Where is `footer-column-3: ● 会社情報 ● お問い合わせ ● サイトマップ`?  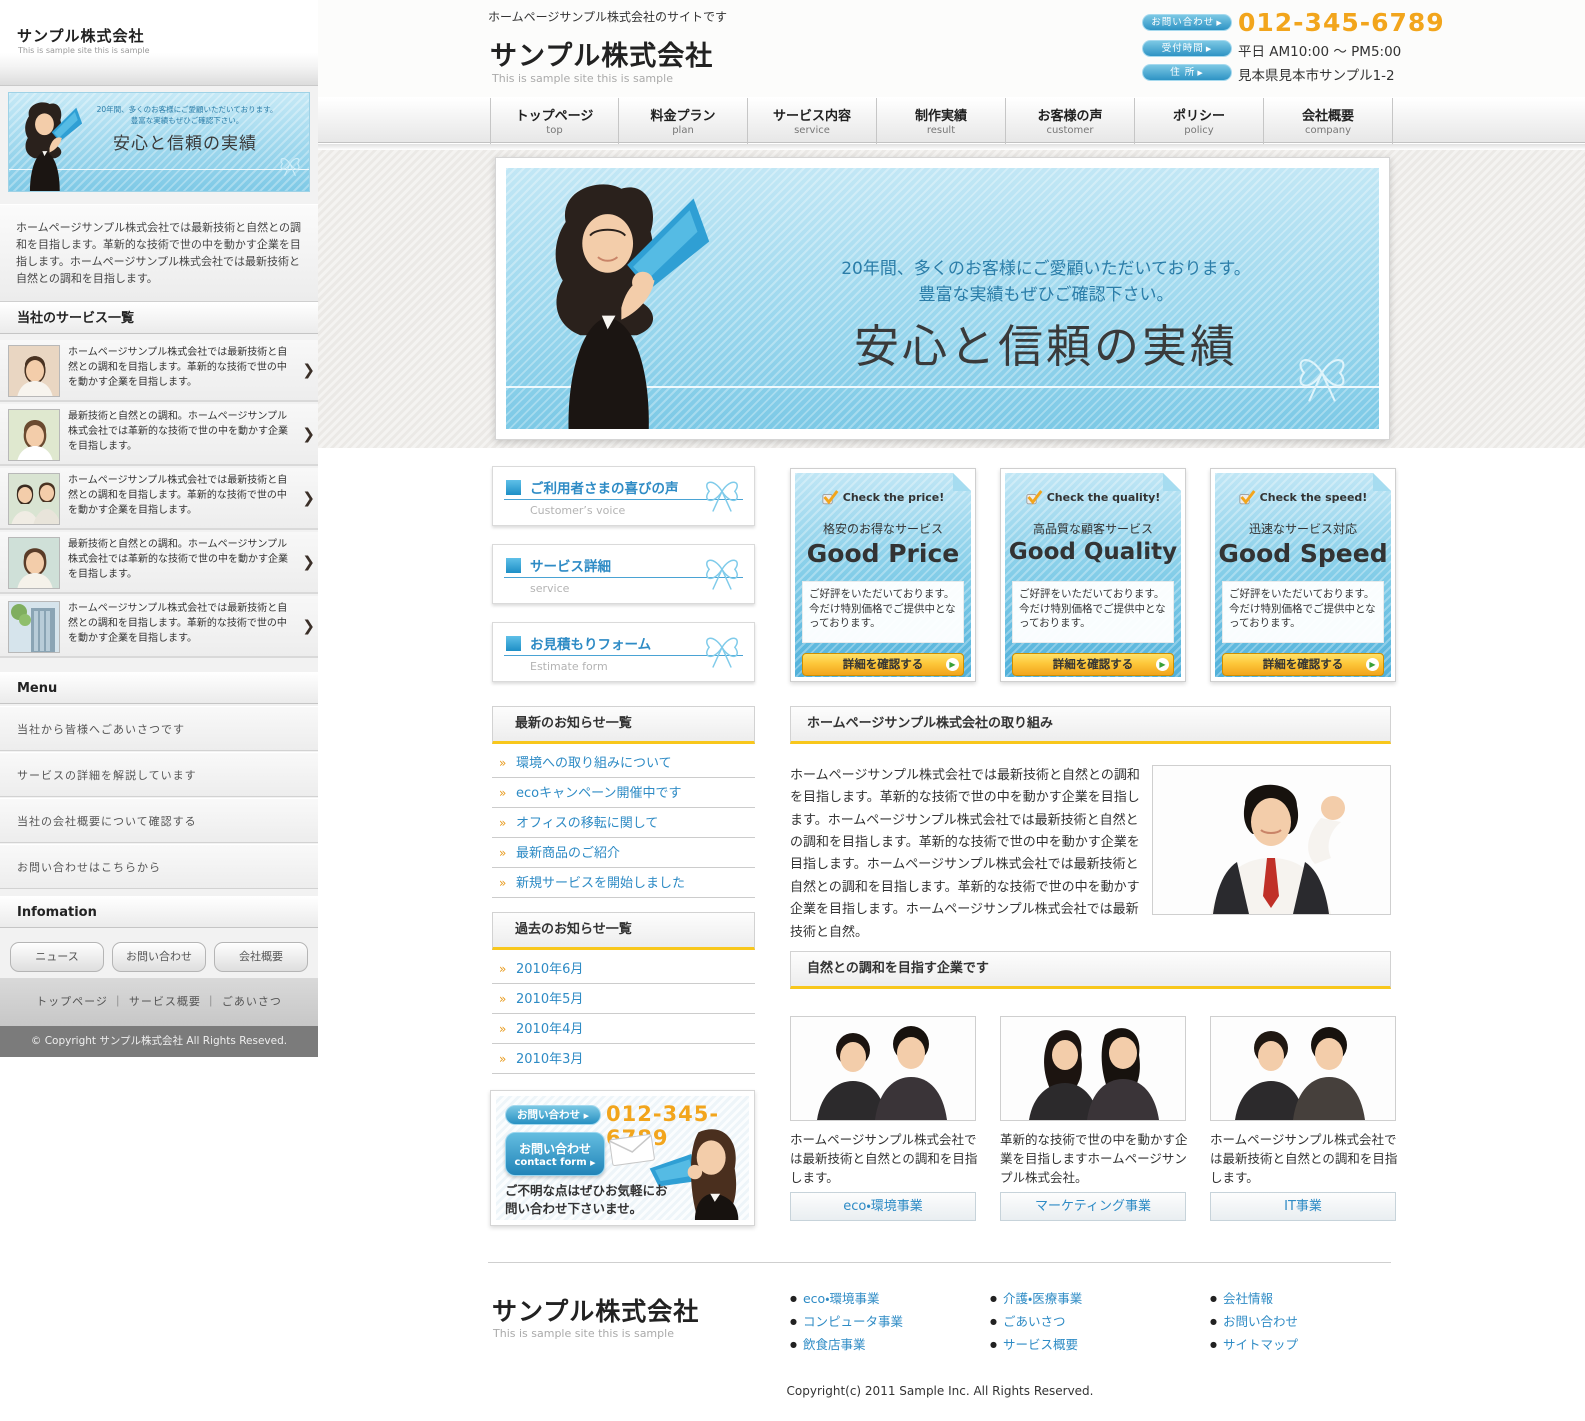 footer-column-3: ● 会社情報 ● お問い合わせ ● サイトマップ is located at coordinates (1254, 1322).